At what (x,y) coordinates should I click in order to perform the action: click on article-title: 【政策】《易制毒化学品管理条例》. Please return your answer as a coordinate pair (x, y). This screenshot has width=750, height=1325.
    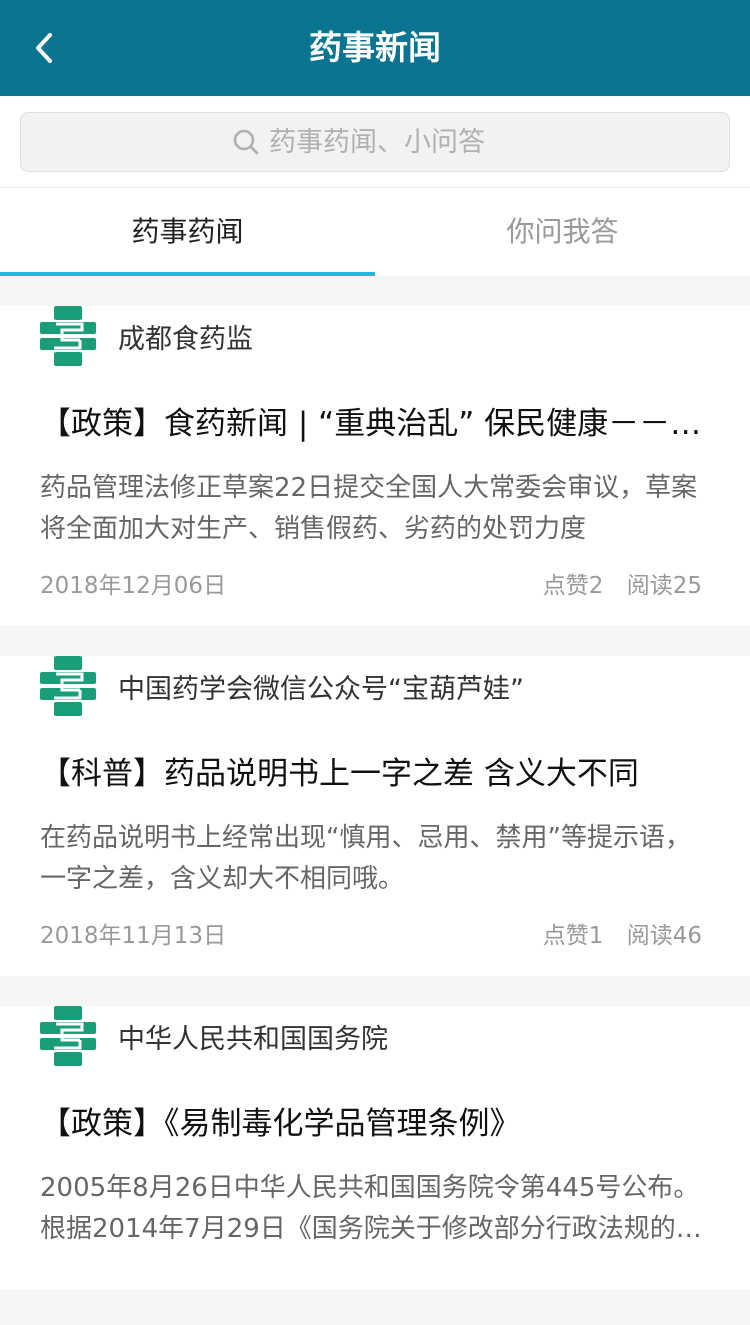
    Looking at the image, I should click on (375, 1124).